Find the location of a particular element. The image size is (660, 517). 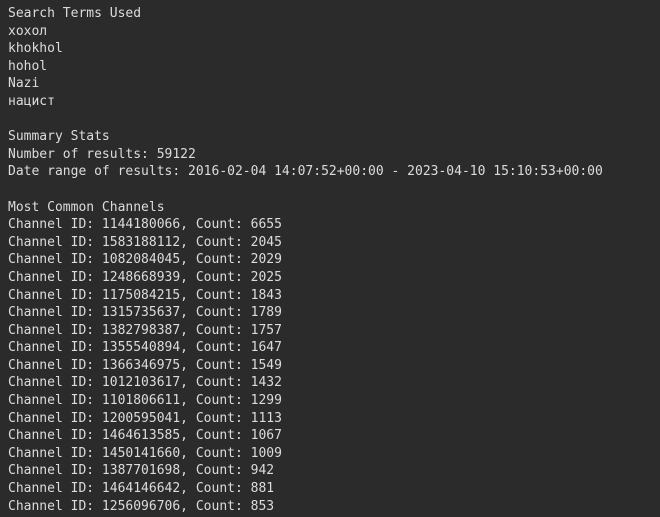

channel-row: Channel ID: 1366346975, Count: 1549 is located at coordinates (145, 365).